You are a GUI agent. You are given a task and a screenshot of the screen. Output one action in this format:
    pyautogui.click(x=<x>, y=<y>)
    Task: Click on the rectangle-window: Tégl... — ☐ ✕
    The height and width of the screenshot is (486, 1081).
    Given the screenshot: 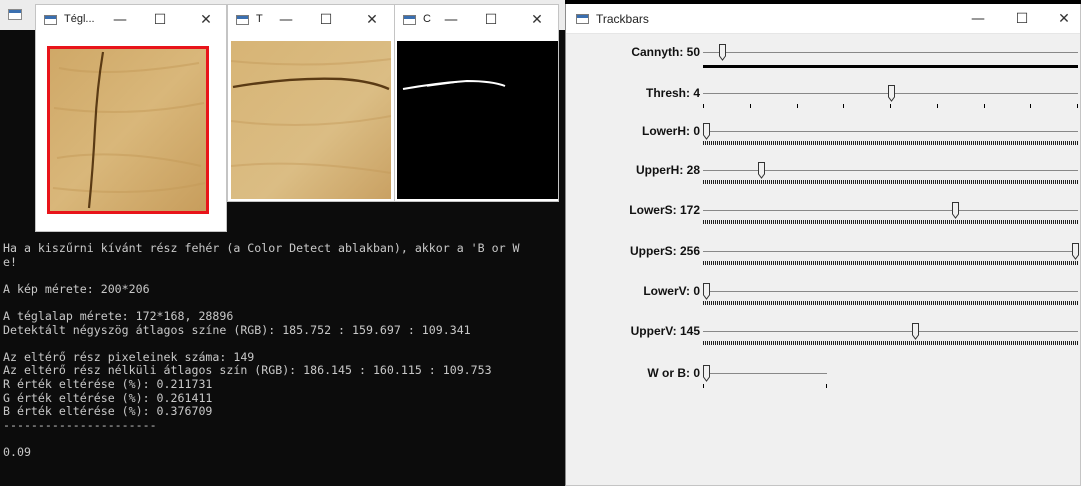 What is the action you would take?
    pyautogui.click(x=131, y=118)
    